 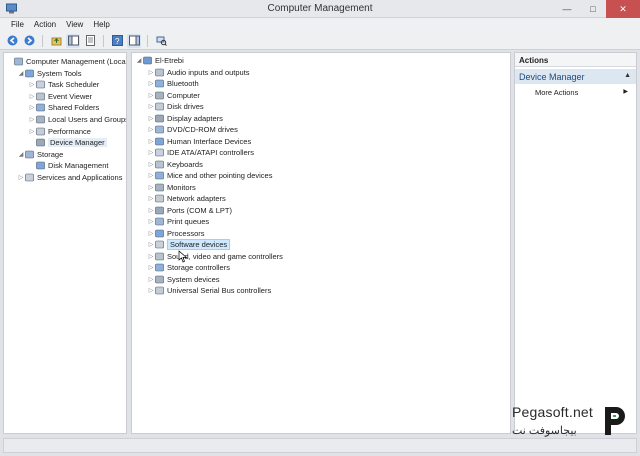 I want to click on console-tree-item: Computer Management (Local, so click(x=66, y=61).